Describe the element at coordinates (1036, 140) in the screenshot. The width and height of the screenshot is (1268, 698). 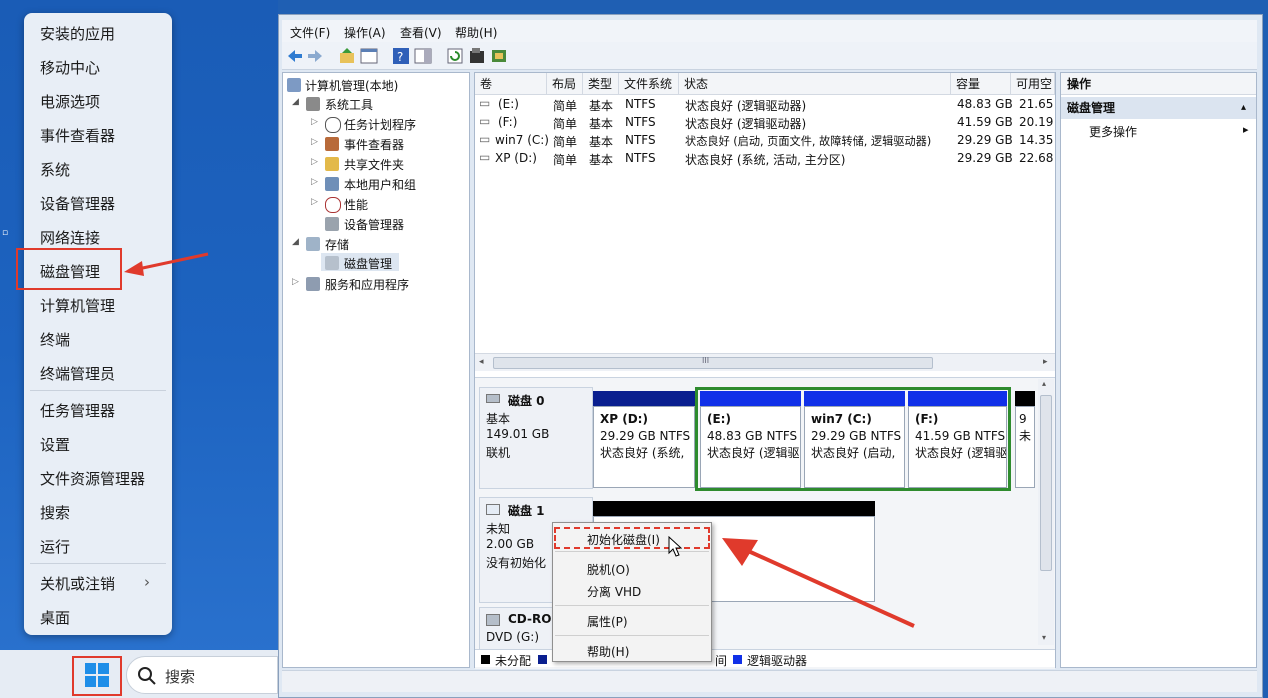
I see `cell-free: 14.35` at that location.